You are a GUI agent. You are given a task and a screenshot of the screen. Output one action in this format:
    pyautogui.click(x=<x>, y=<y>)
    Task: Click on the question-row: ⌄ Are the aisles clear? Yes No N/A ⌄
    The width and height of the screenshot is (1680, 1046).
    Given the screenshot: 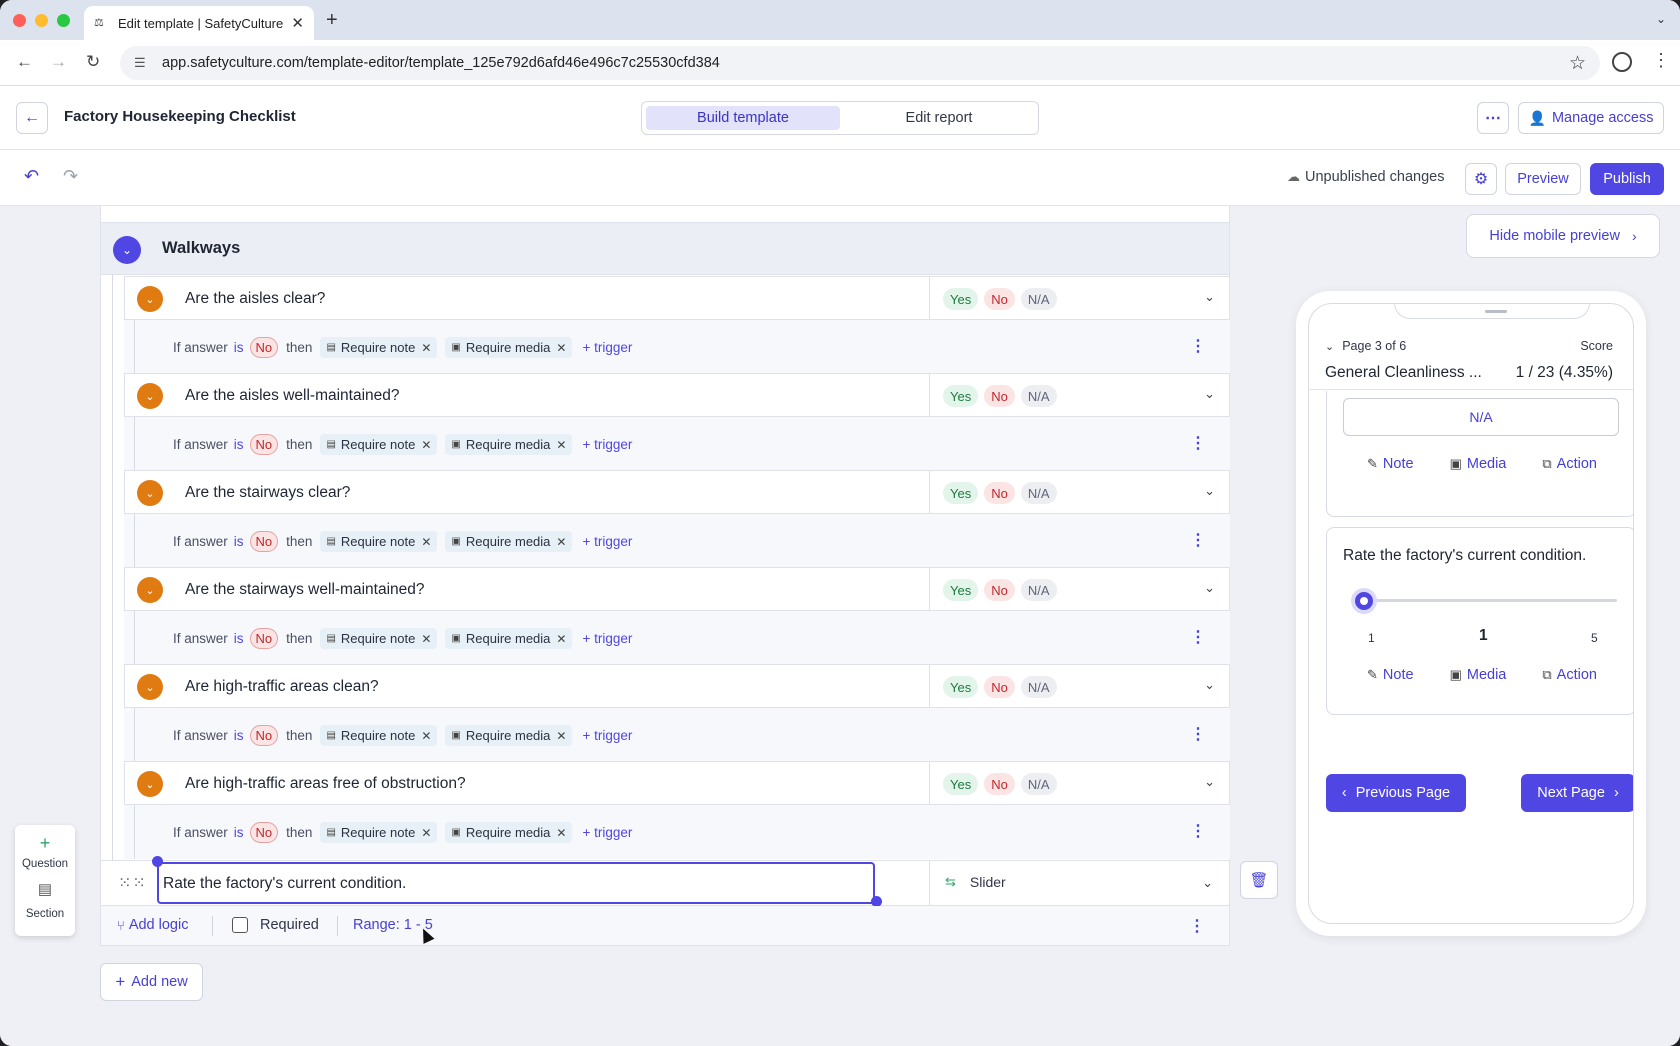 What is the action you would take?
    pyautogui.click(x=677, y=298)
    